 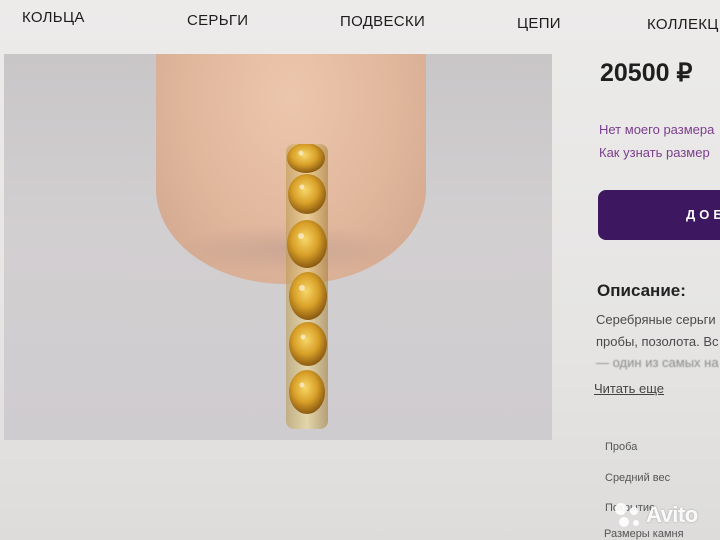 I want to click on size-guide-link: Как узнать размер, so click(x=654, y=152).